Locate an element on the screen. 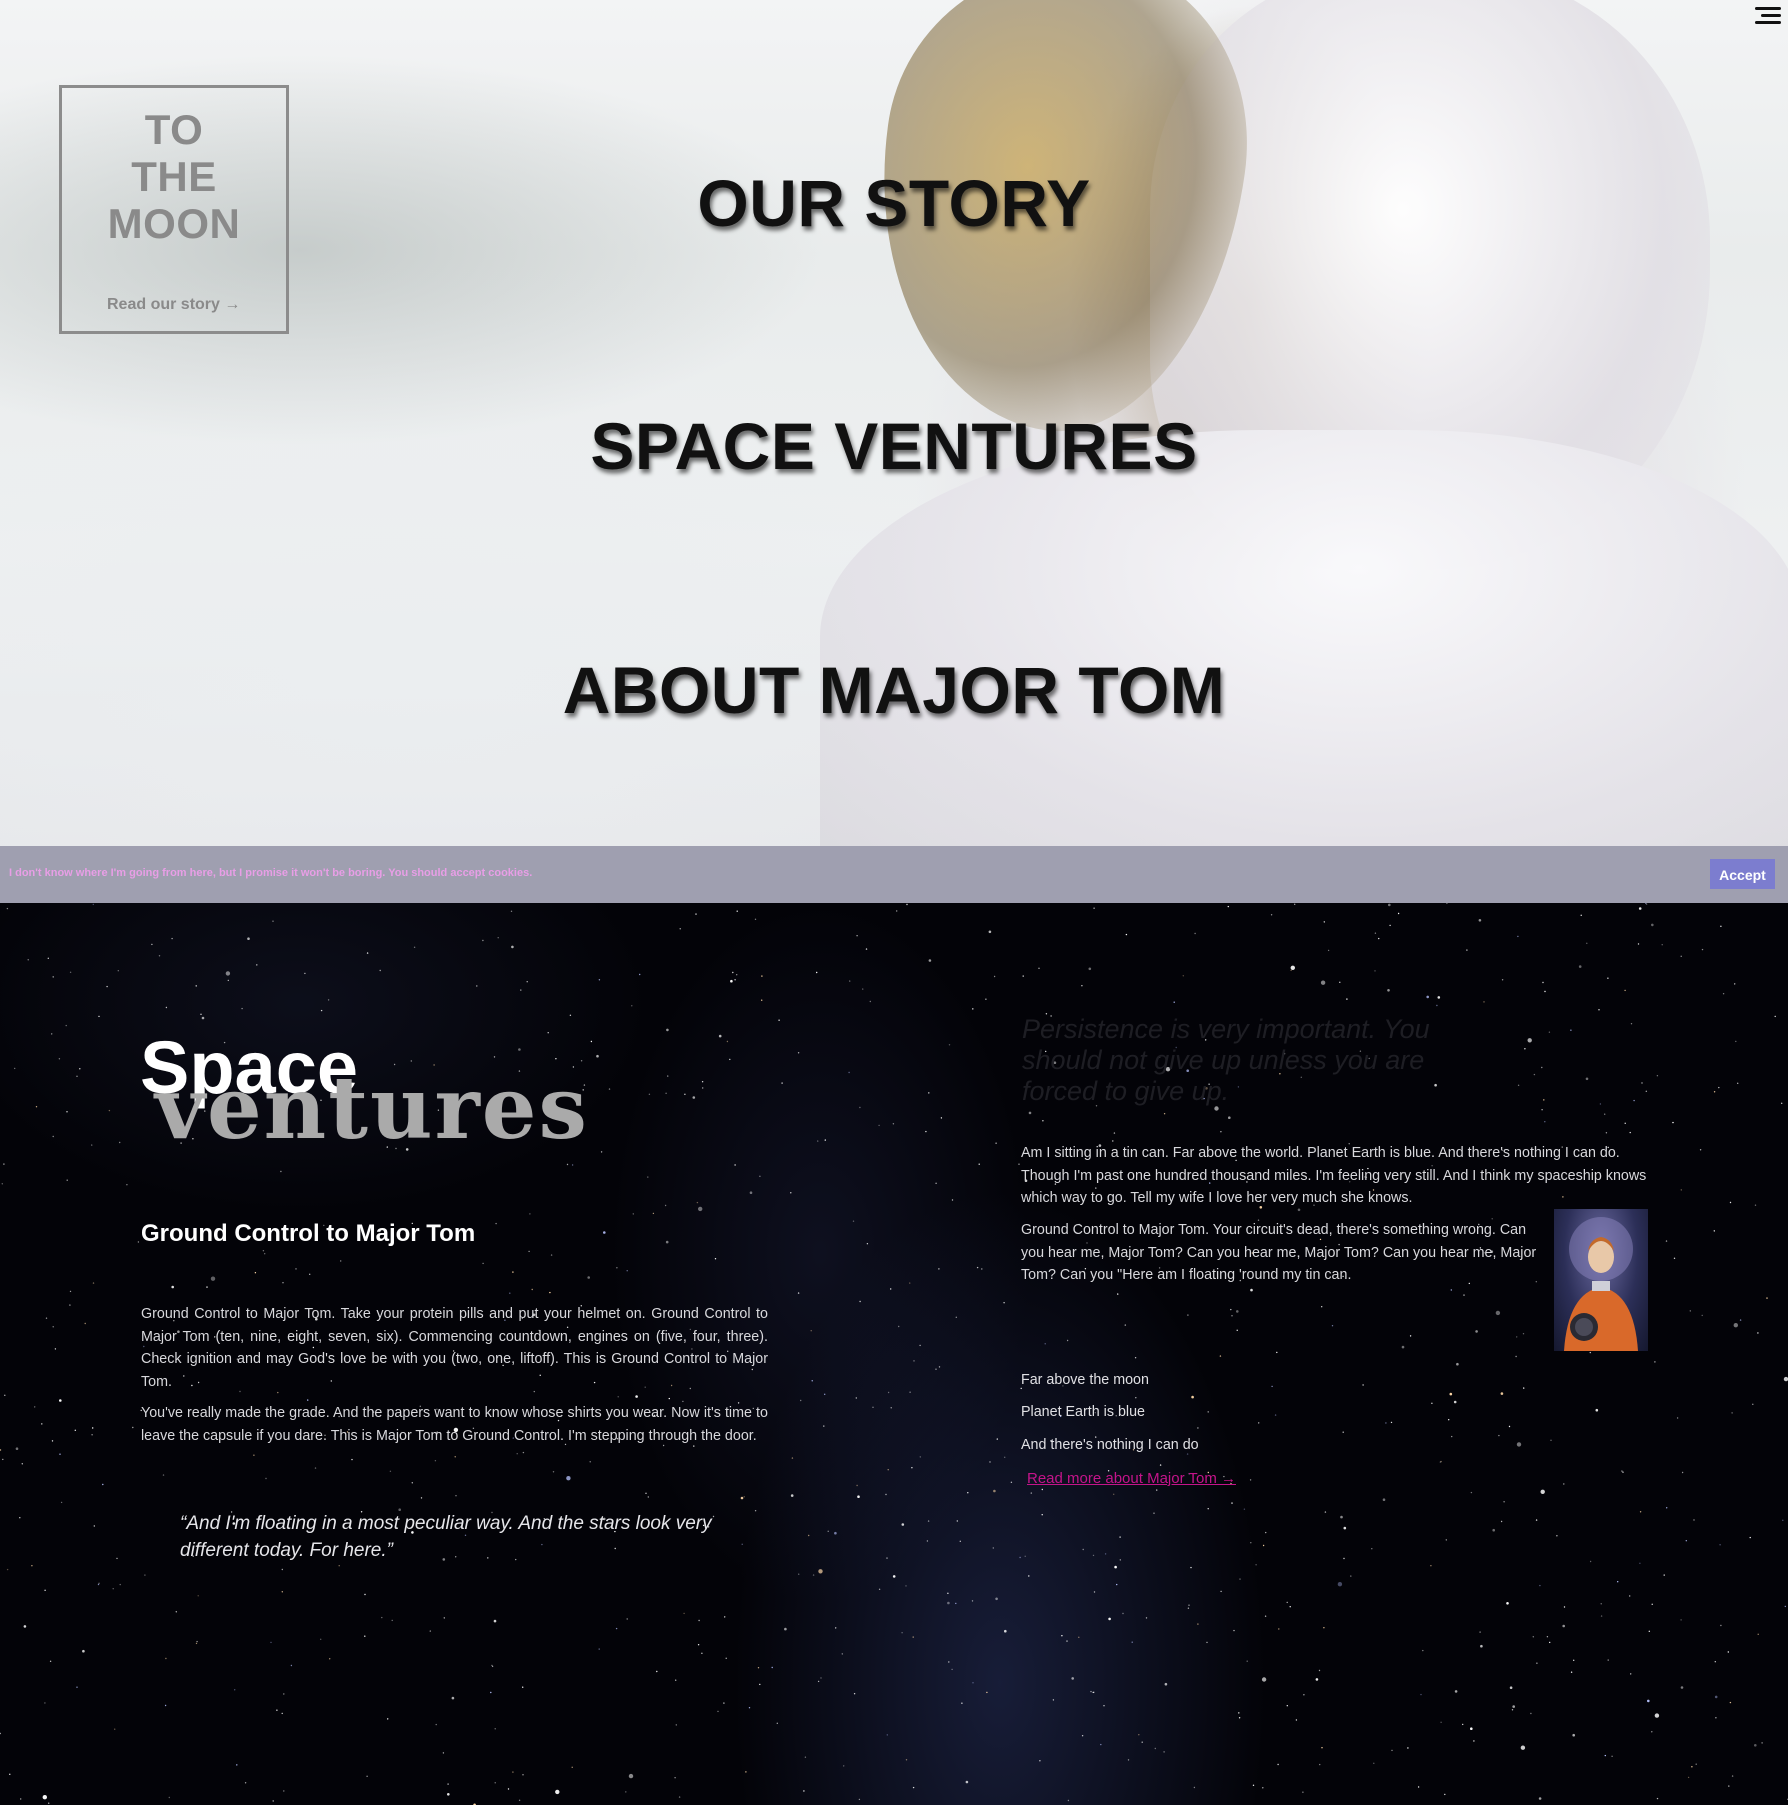 The width and height of the screenshot is (1788, 1805). section-title-ventures: ventures is located at coordinates (372, 1108).